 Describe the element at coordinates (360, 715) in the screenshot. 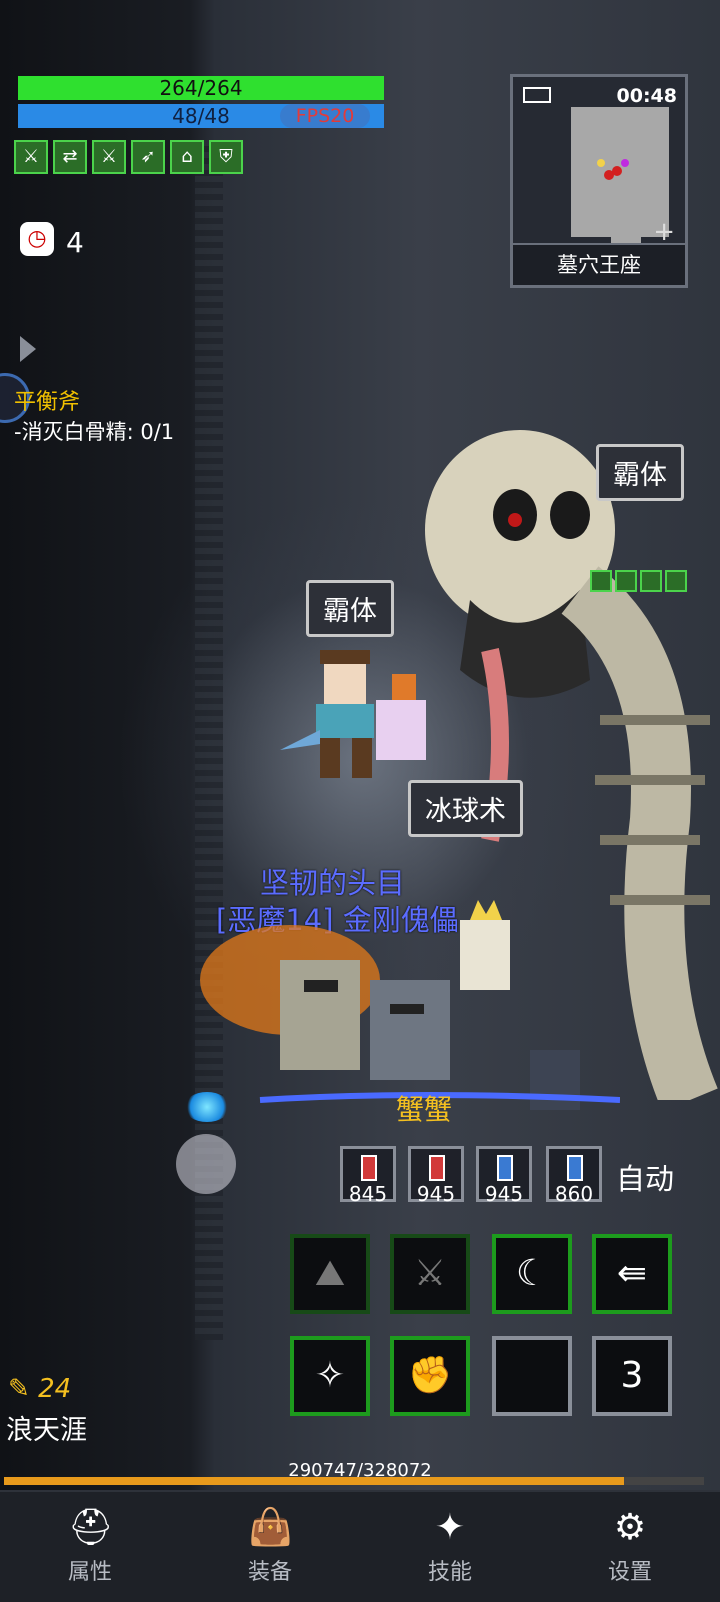

I see `player-character` at that location.